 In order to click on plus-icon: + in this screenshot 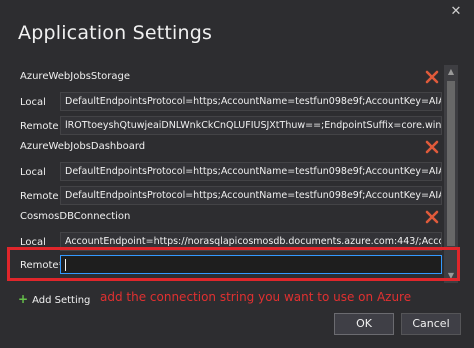, I will do `click(23, 299)`.